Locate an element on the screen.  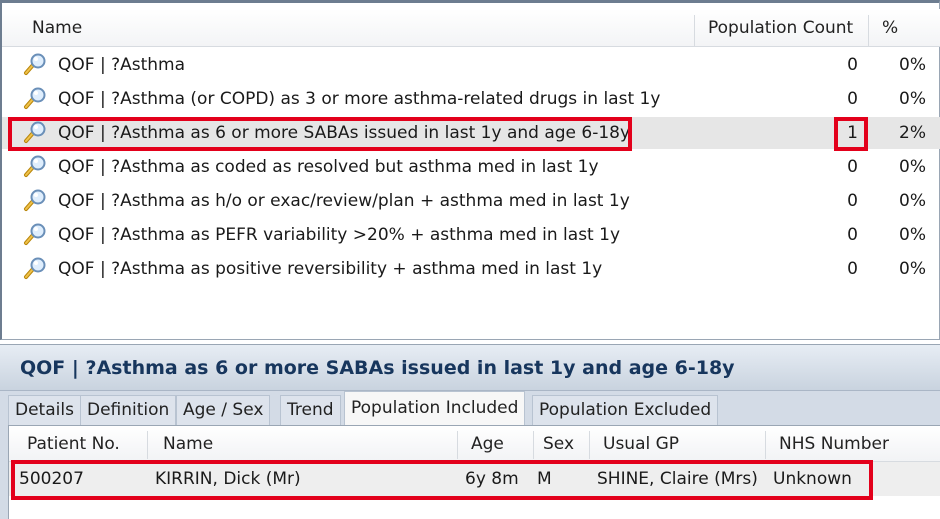
age-cell: 6y 8m is located at coordinates (492, 479).